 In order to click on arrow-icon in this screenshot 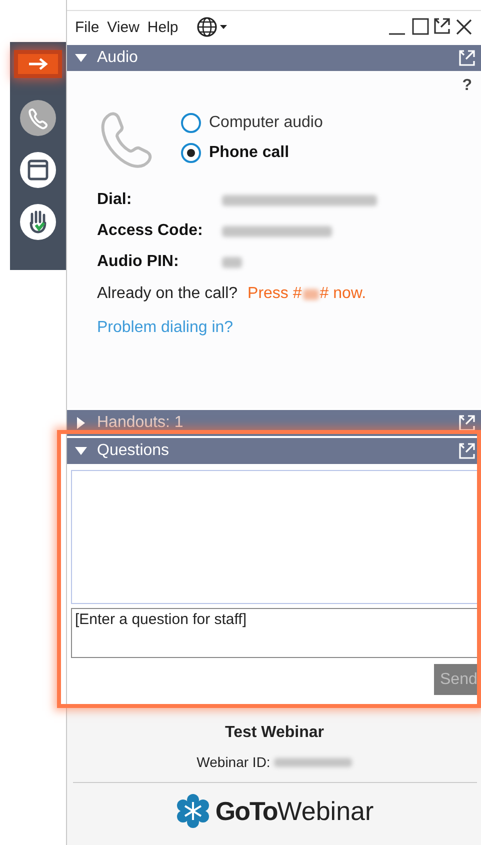, I will do `click(38, 64)`.